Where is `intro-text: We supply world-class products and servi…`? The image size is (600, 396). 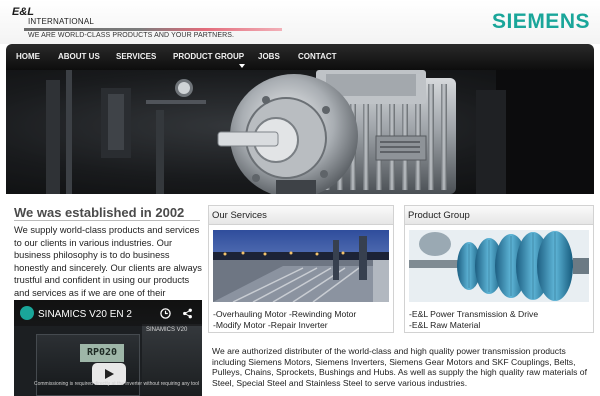 intro-text: We supply world-class products and servi… is located at coordinates (108, 267).